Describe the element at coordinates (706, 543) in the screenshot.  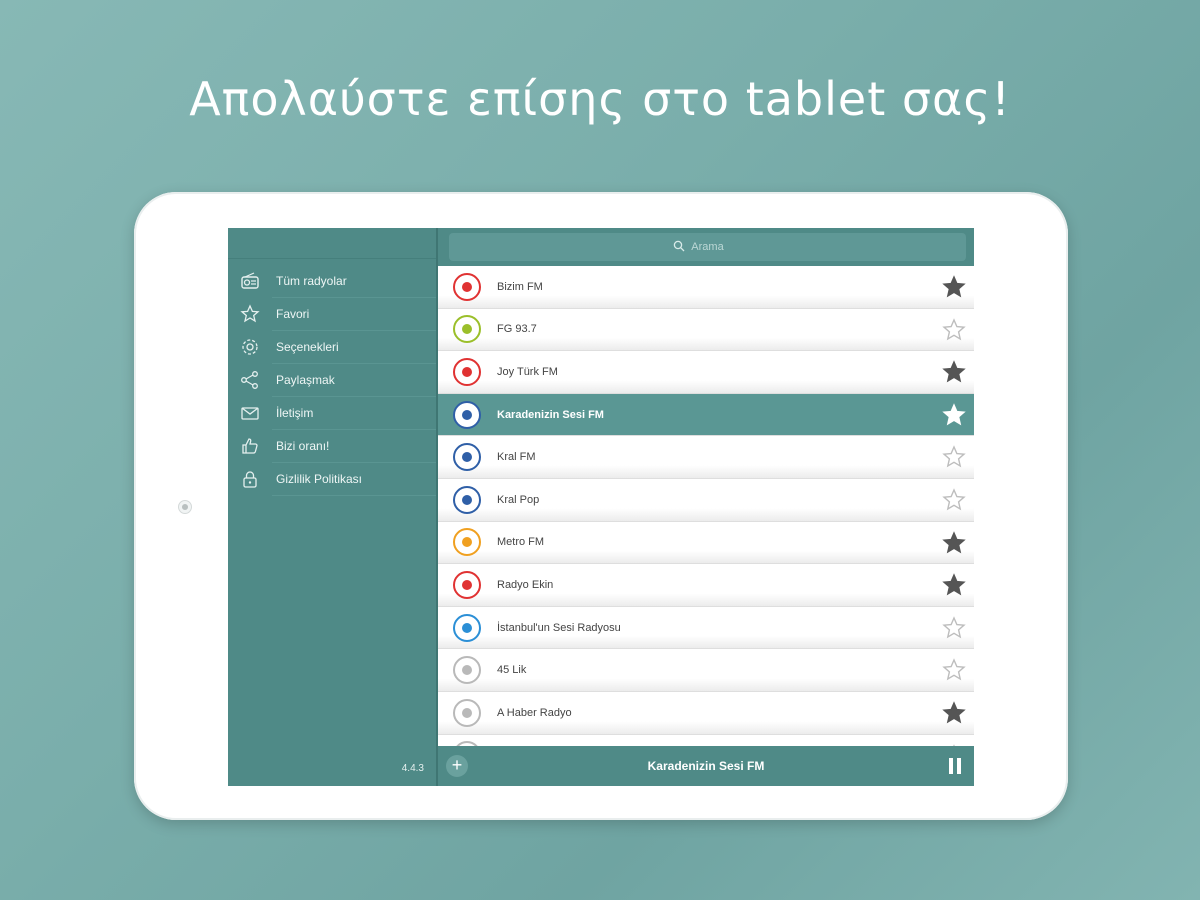
I see `station-row: Metro FM` at that location.